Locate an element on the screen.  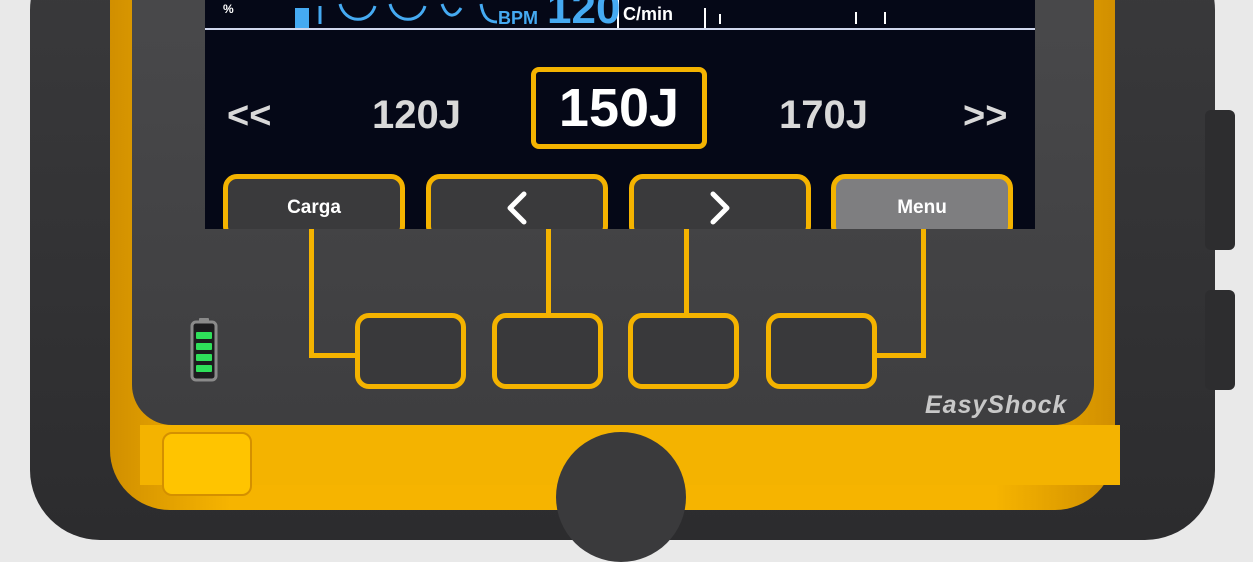
softkey-menu: Menu is located at coordinates (922, 201).